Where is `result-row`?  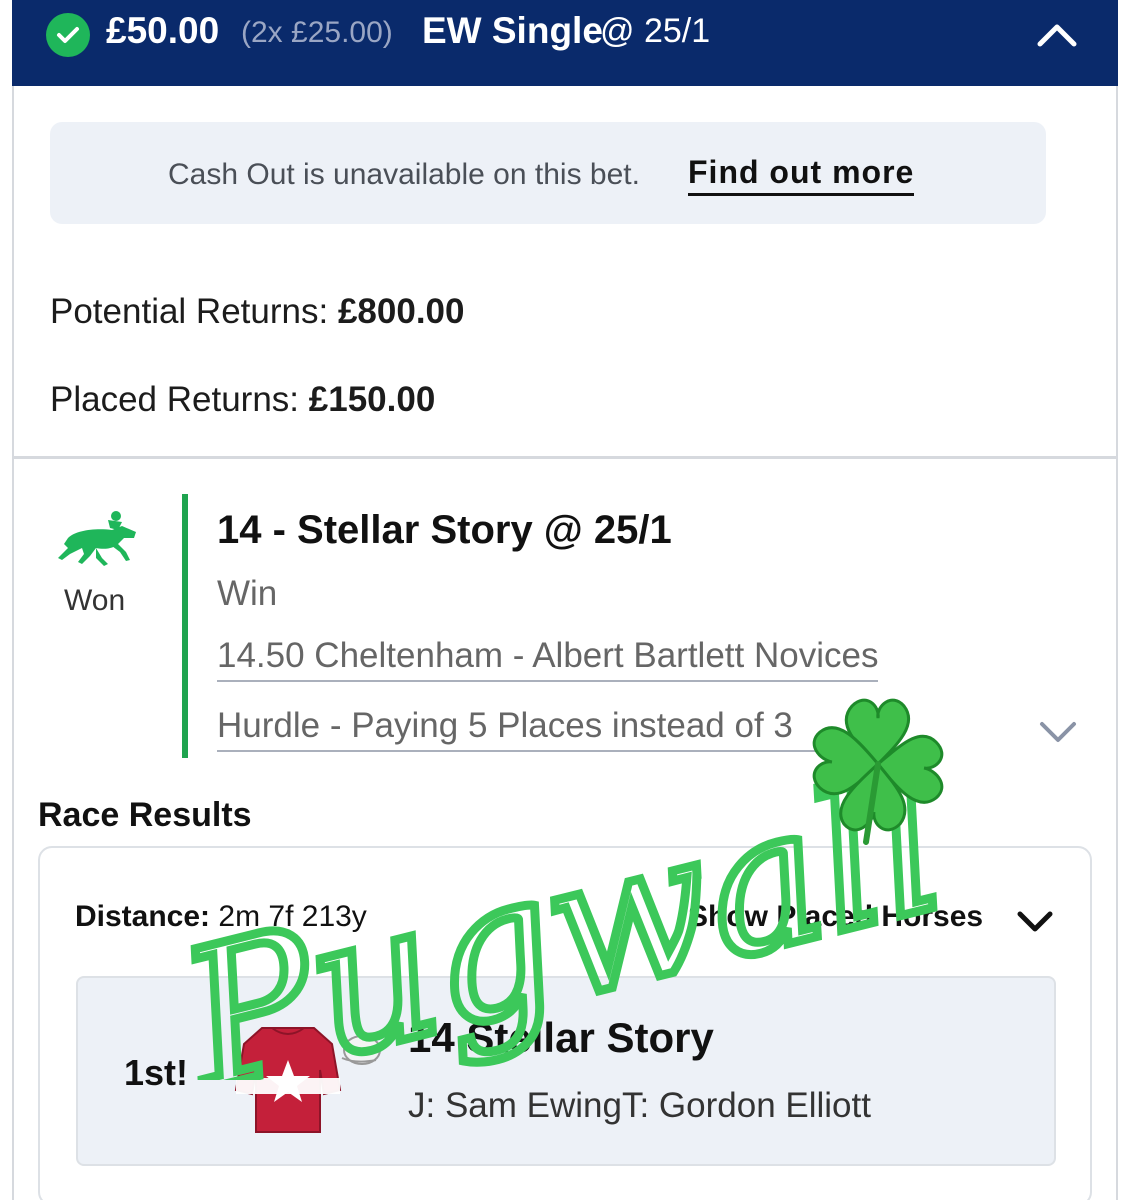
result-row is located at coordinates (566, 1071).